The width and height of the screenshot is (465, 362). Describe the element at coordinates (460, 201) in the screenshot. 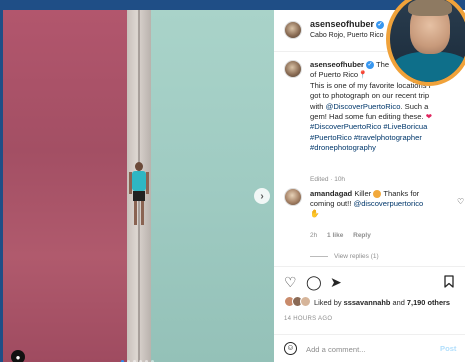

I see `comment-like-heart-icon: ♡` at that location.